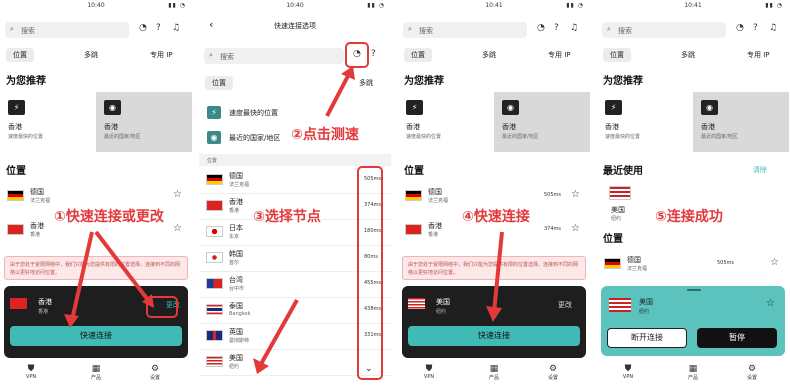 This screenshot has width=790, height=392. Describe the element at coordinates (709, 107) in the screenshot. I see `pin-icon: ◉` at that location.